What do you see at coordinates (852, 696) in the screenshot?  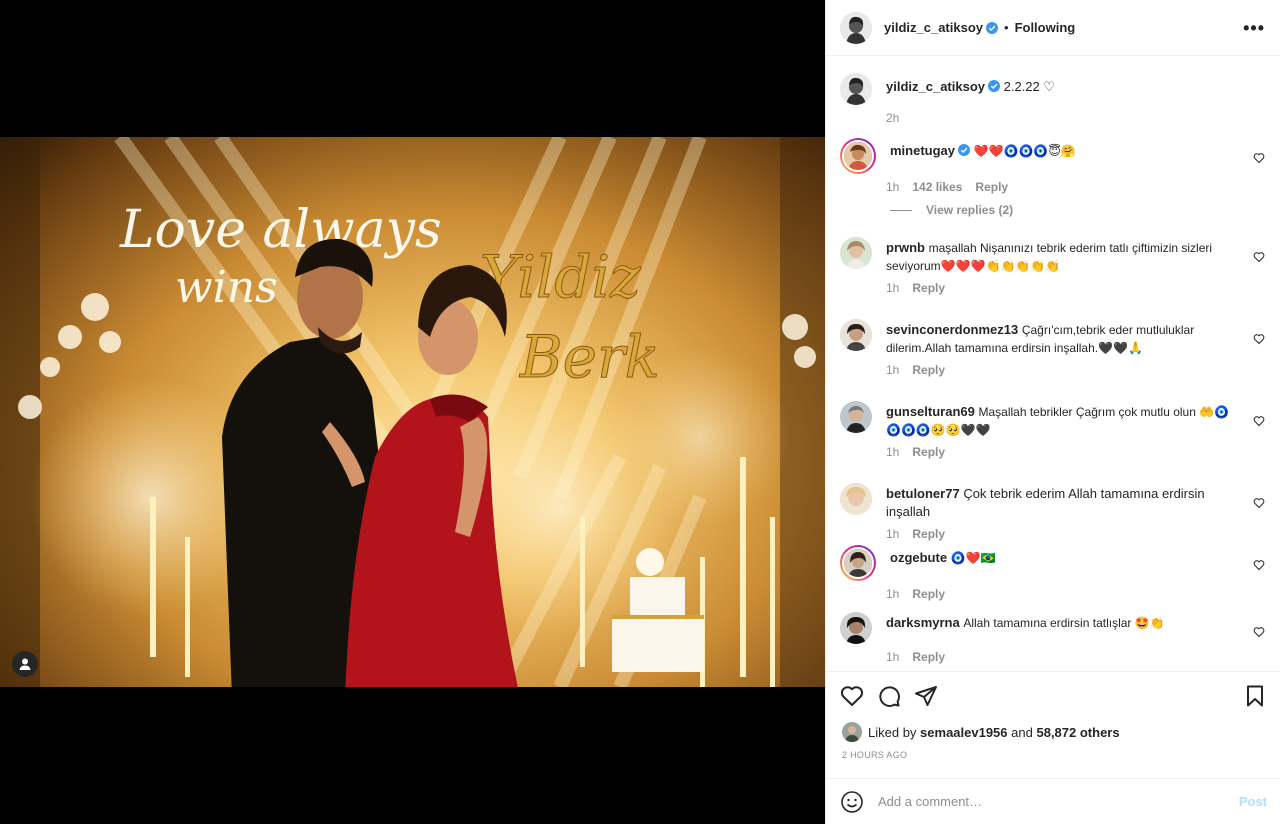 I see `like-heart-icon` at bounding box center [852, 696].